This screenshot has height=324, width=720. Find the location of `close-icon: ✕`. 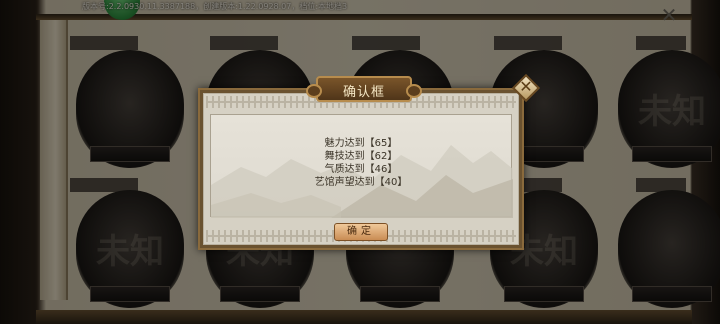

close-icon: ✕ is located at coordinates (526, 86).